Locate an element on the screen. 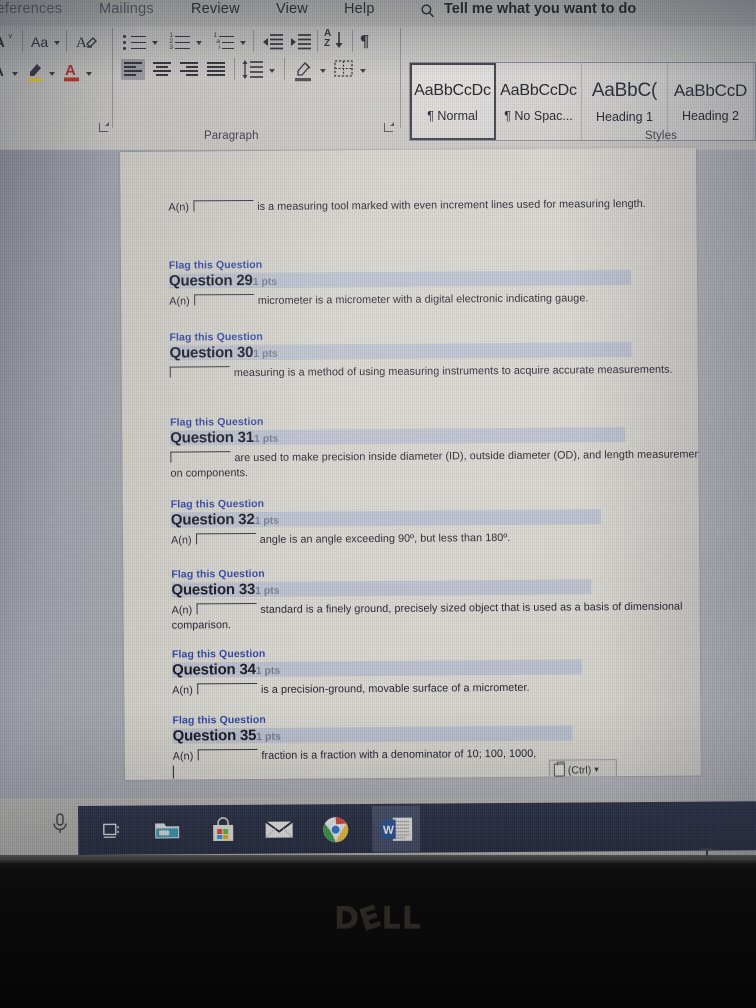 The image size is (756, 1008). text-highlight-color-icon is located at coordinates (36, 71).